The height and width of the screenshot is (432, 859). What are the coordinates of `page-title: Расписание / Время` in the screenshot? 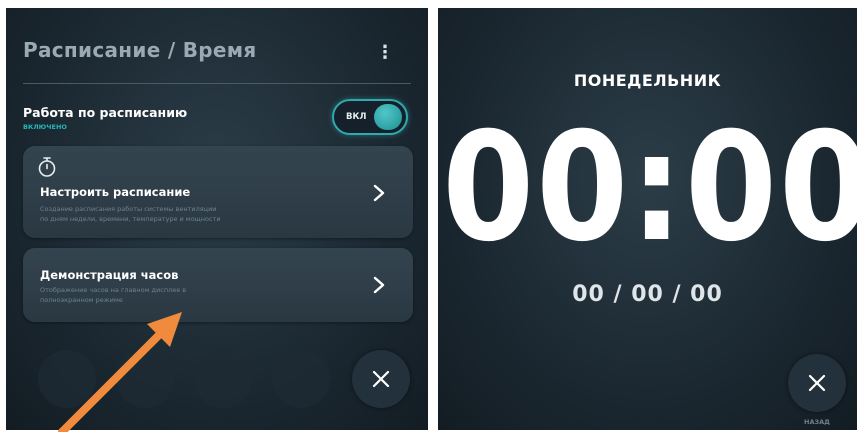 It's located at (140, 50).